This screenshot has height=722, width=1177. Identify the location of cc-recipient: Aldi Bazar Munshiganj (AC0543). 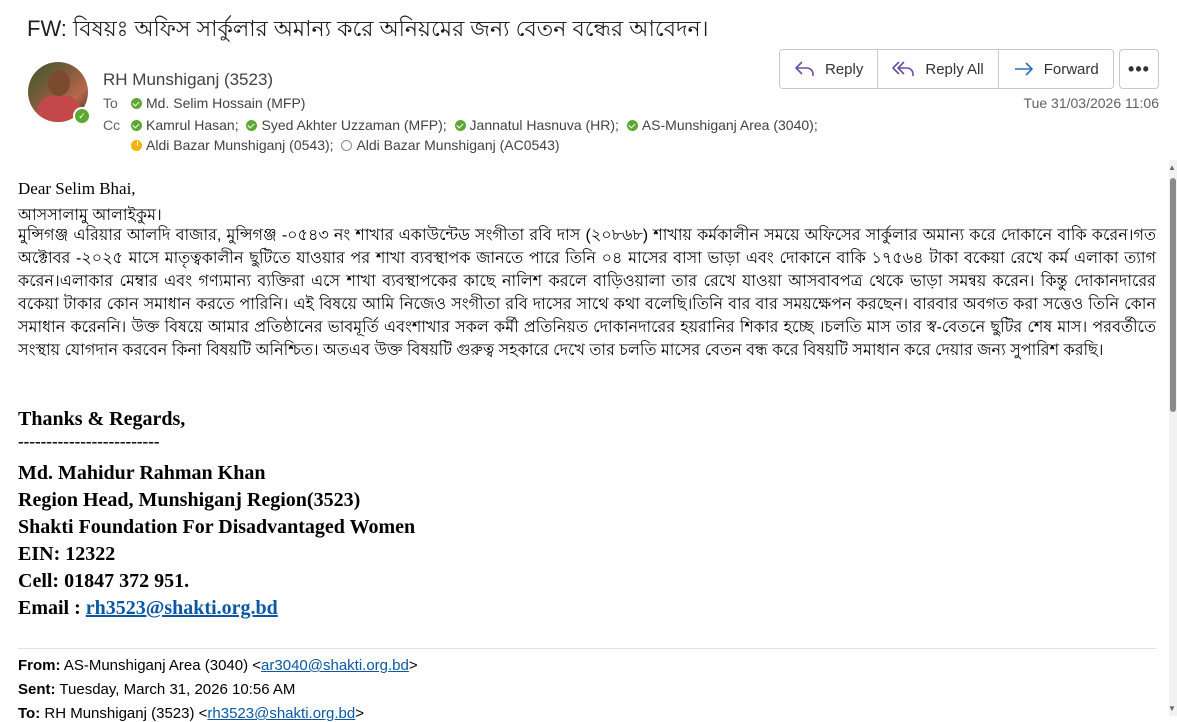
(457, 145).